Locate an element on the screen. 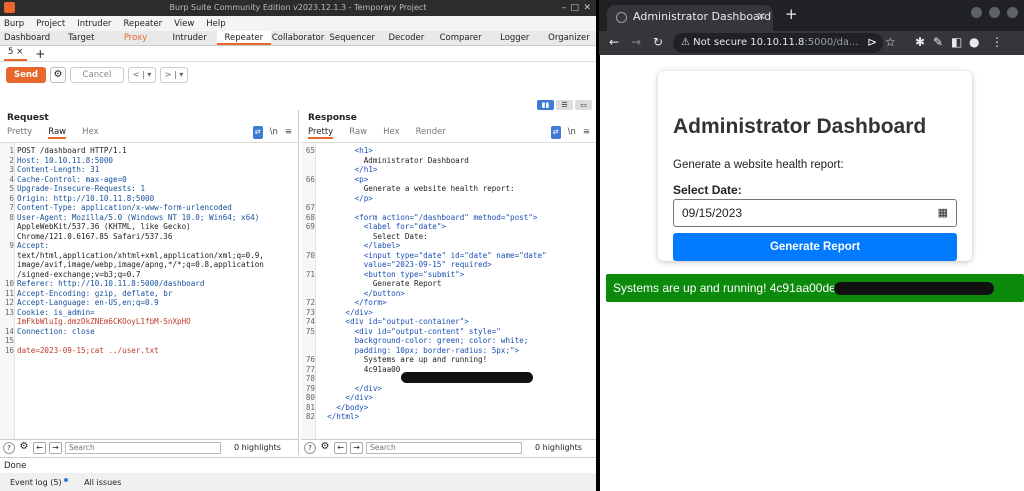 The width and height of the screenshot is (1024, 491). split-vertical-icon: ☰ is located at coordinates (564, 105).